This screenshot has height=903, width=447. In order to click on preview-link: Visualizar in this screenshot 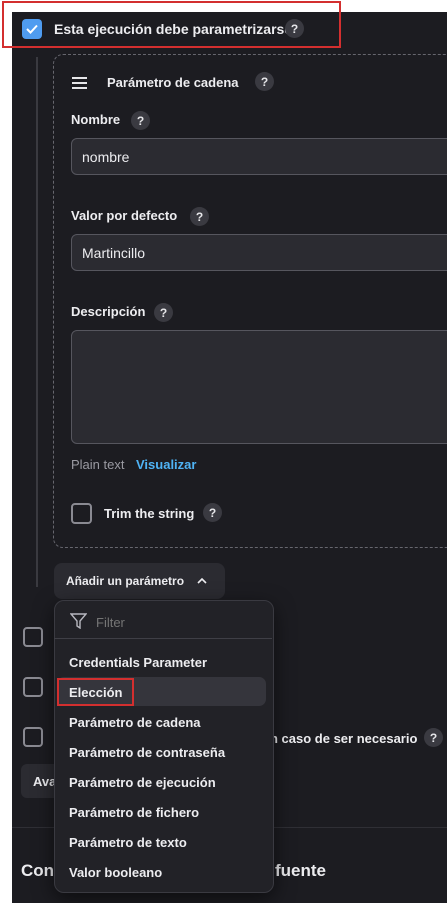, I will do `click(166, 464)`.